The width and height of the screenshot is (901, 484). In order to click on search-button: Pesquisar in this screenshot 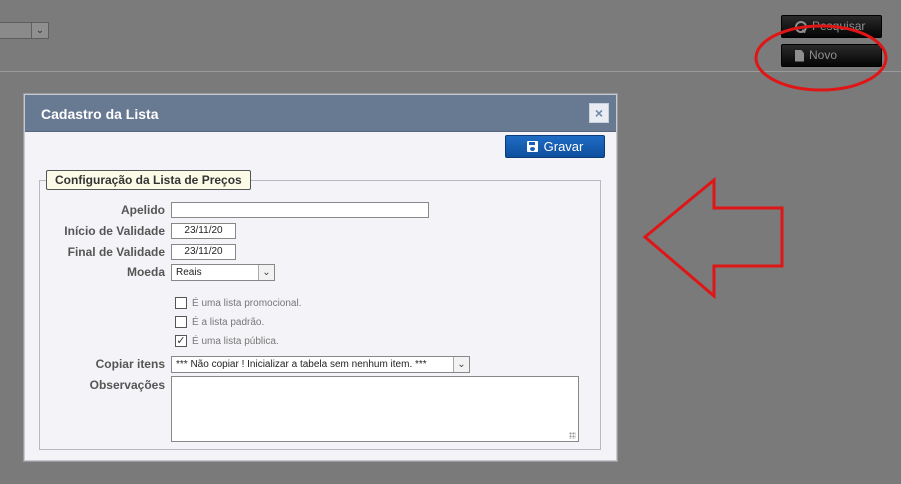, I will do `click(831, 26)`.